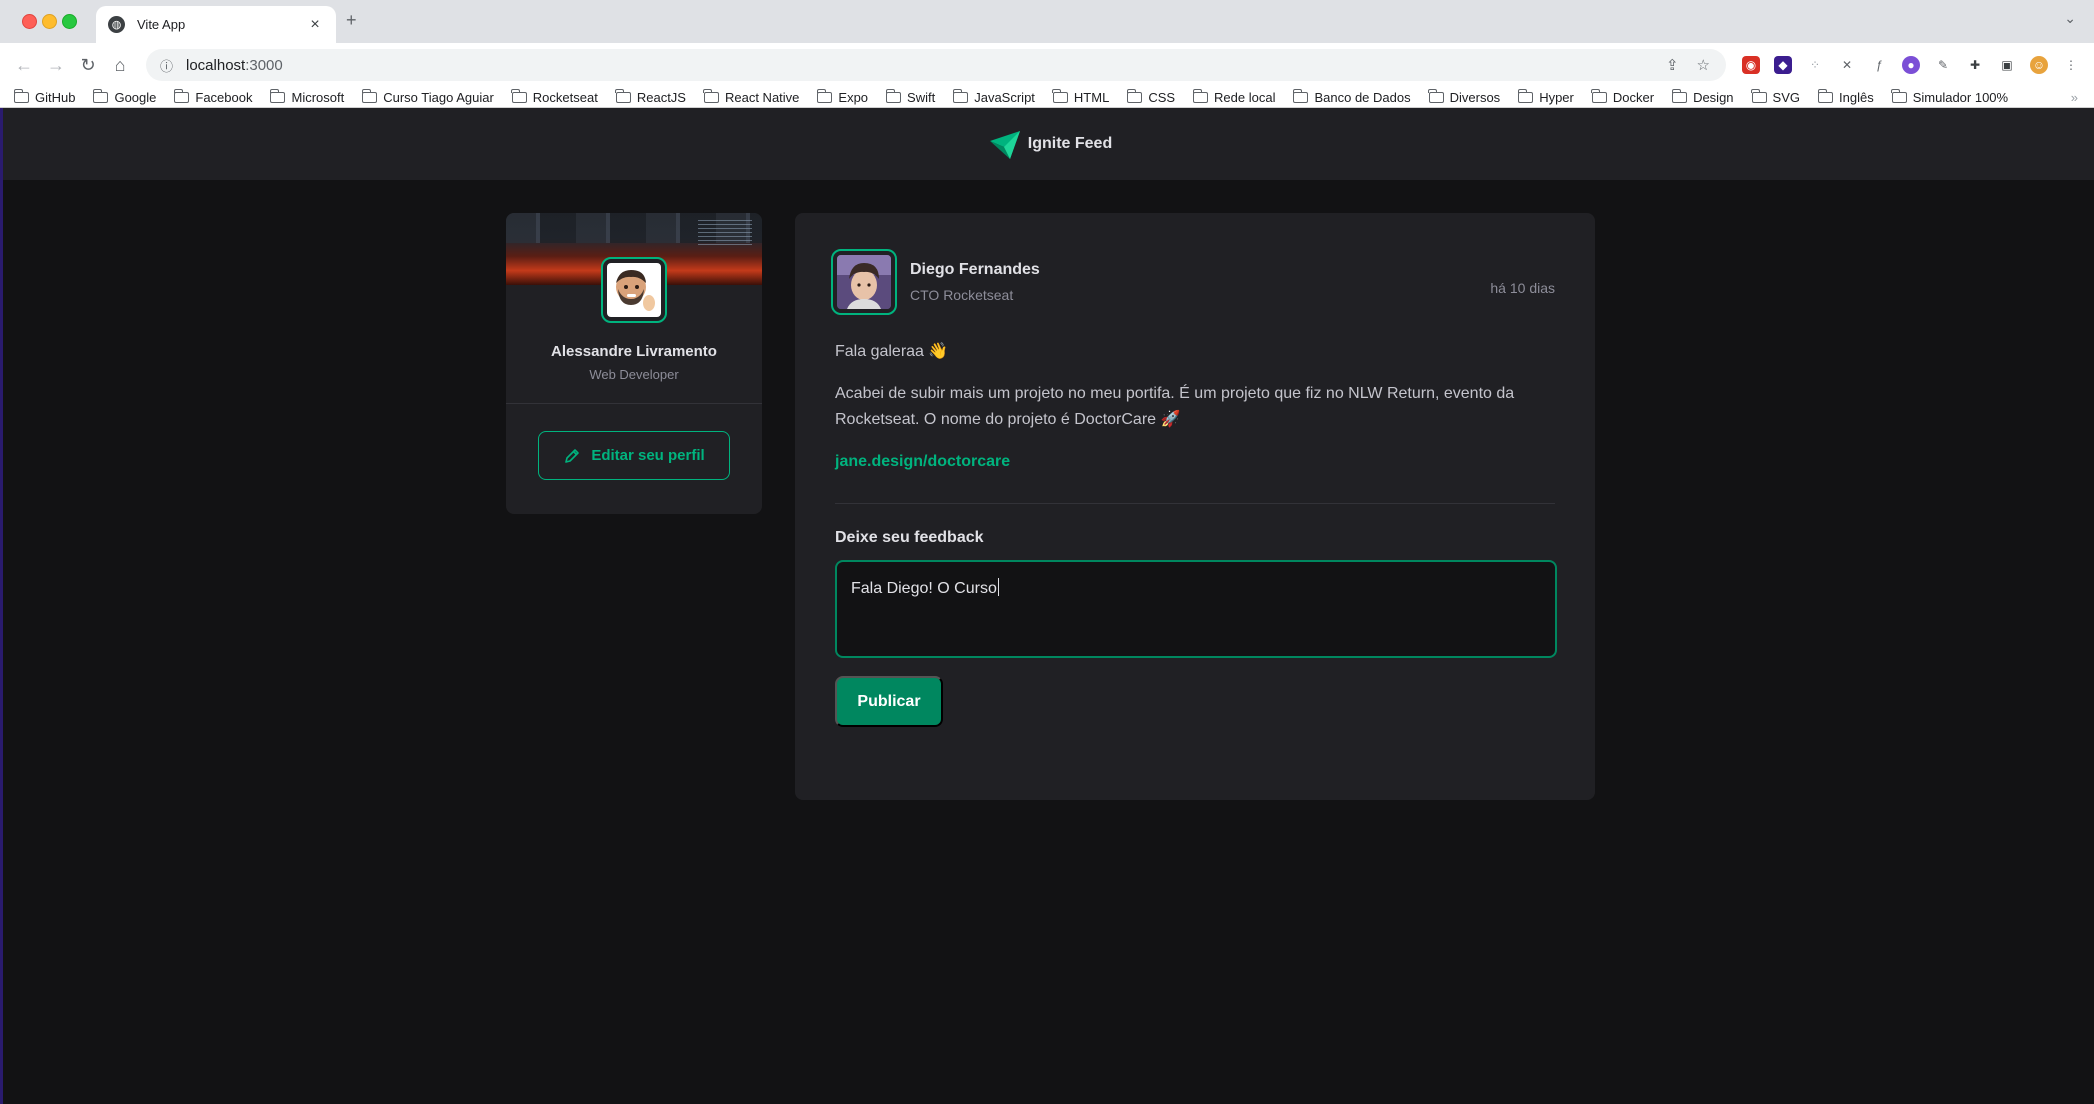 This screenshot has height=1104, width=2094. I want to click on bookmark-item: Diversos, so click(1464, 96).